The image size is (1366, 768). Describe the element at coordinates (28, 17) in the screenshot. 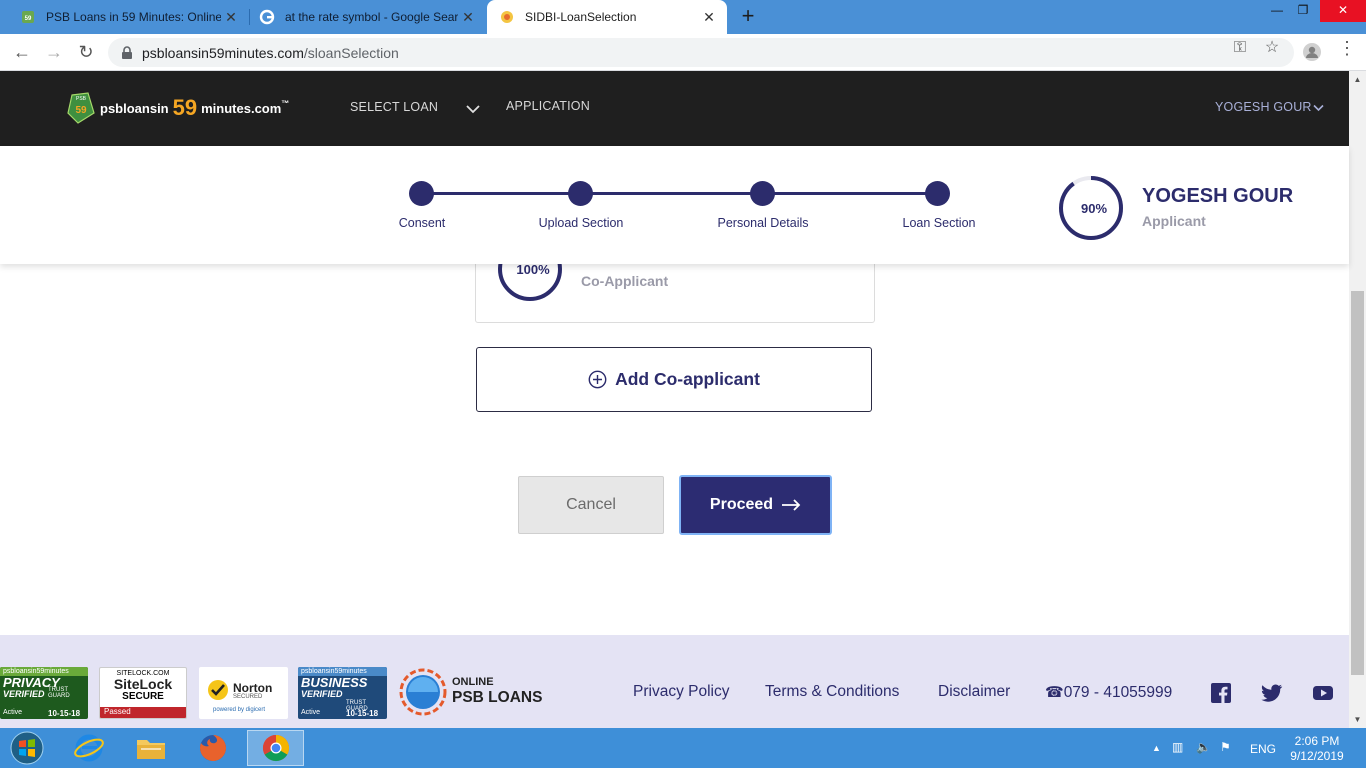

I see `psb-favicon-icon: 59` at that location.